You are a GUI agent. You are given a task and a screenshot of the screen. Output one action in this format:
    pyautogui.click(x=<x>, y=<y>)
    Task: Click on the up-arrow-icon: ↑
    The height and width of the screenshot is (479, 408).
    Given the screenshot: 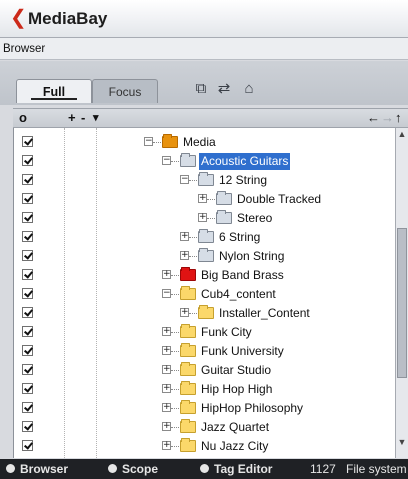 What is the action you would take?
    pyautogui.click(x=398, y=118)
    